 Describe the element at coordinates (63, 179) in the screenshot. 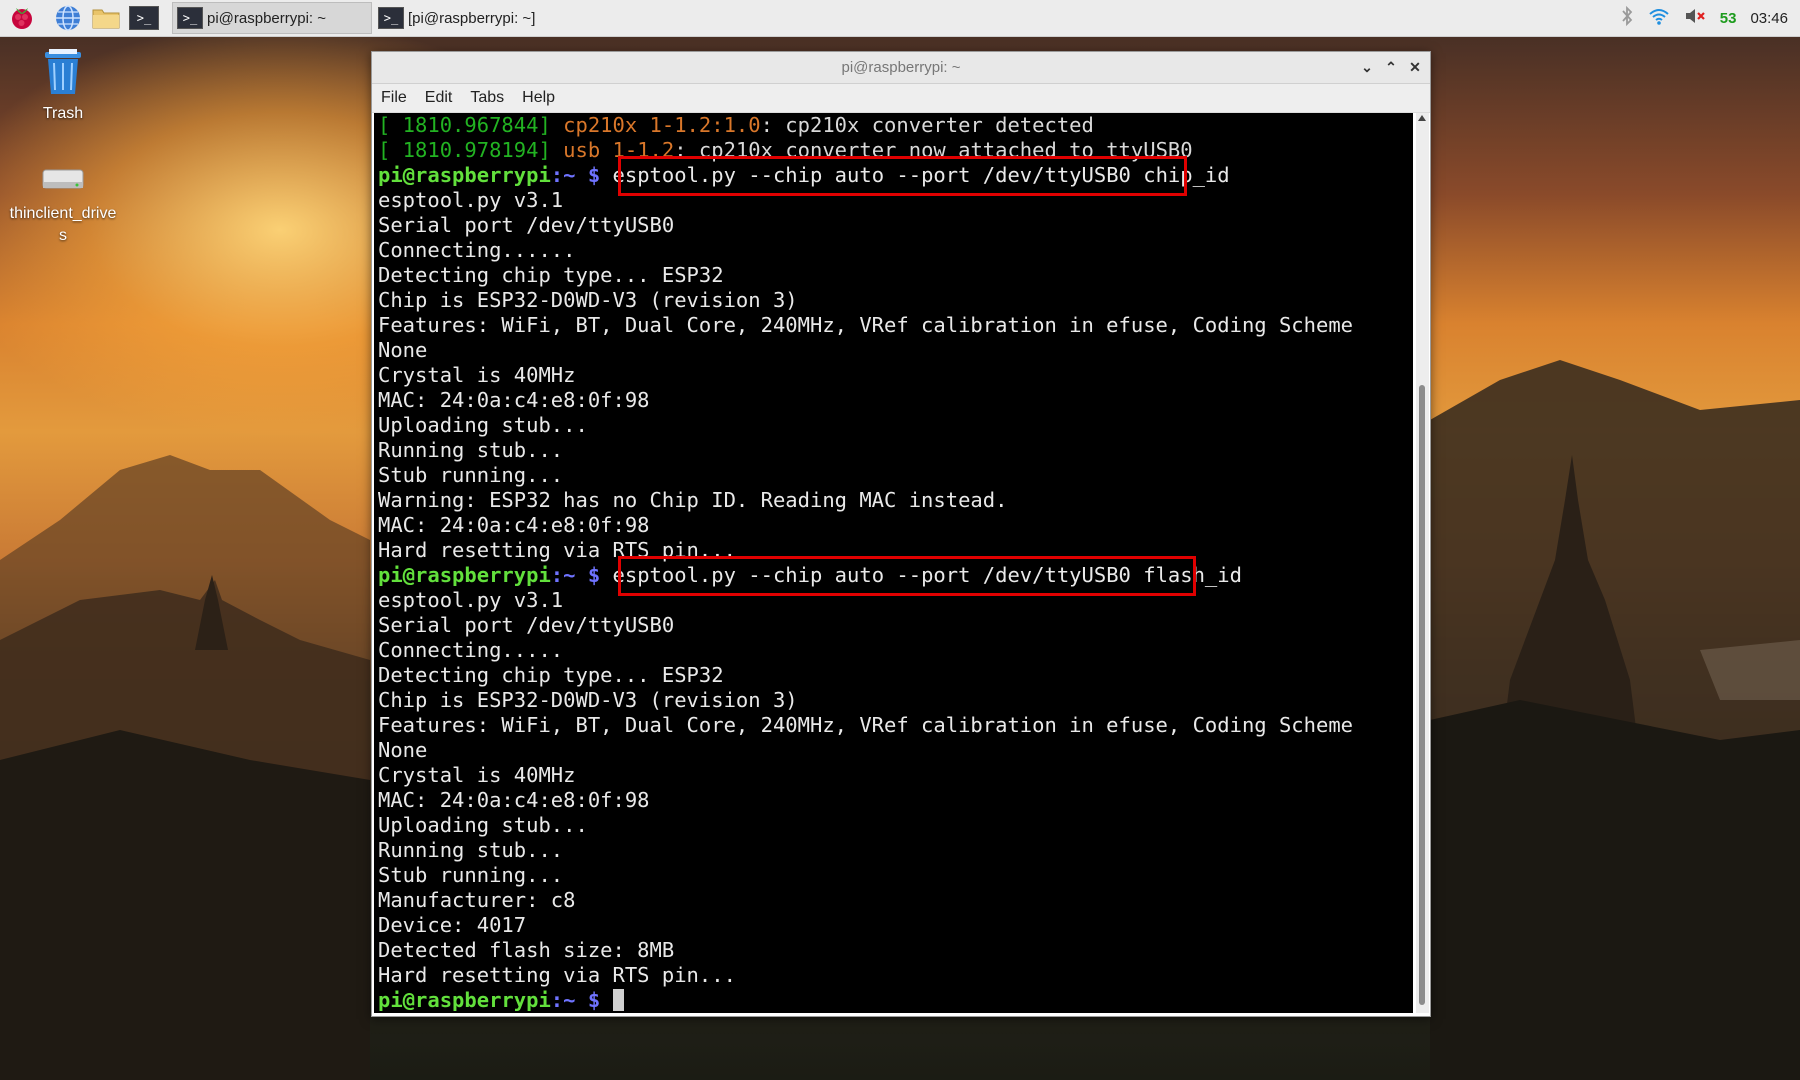

I see `drive-icon` at that location.